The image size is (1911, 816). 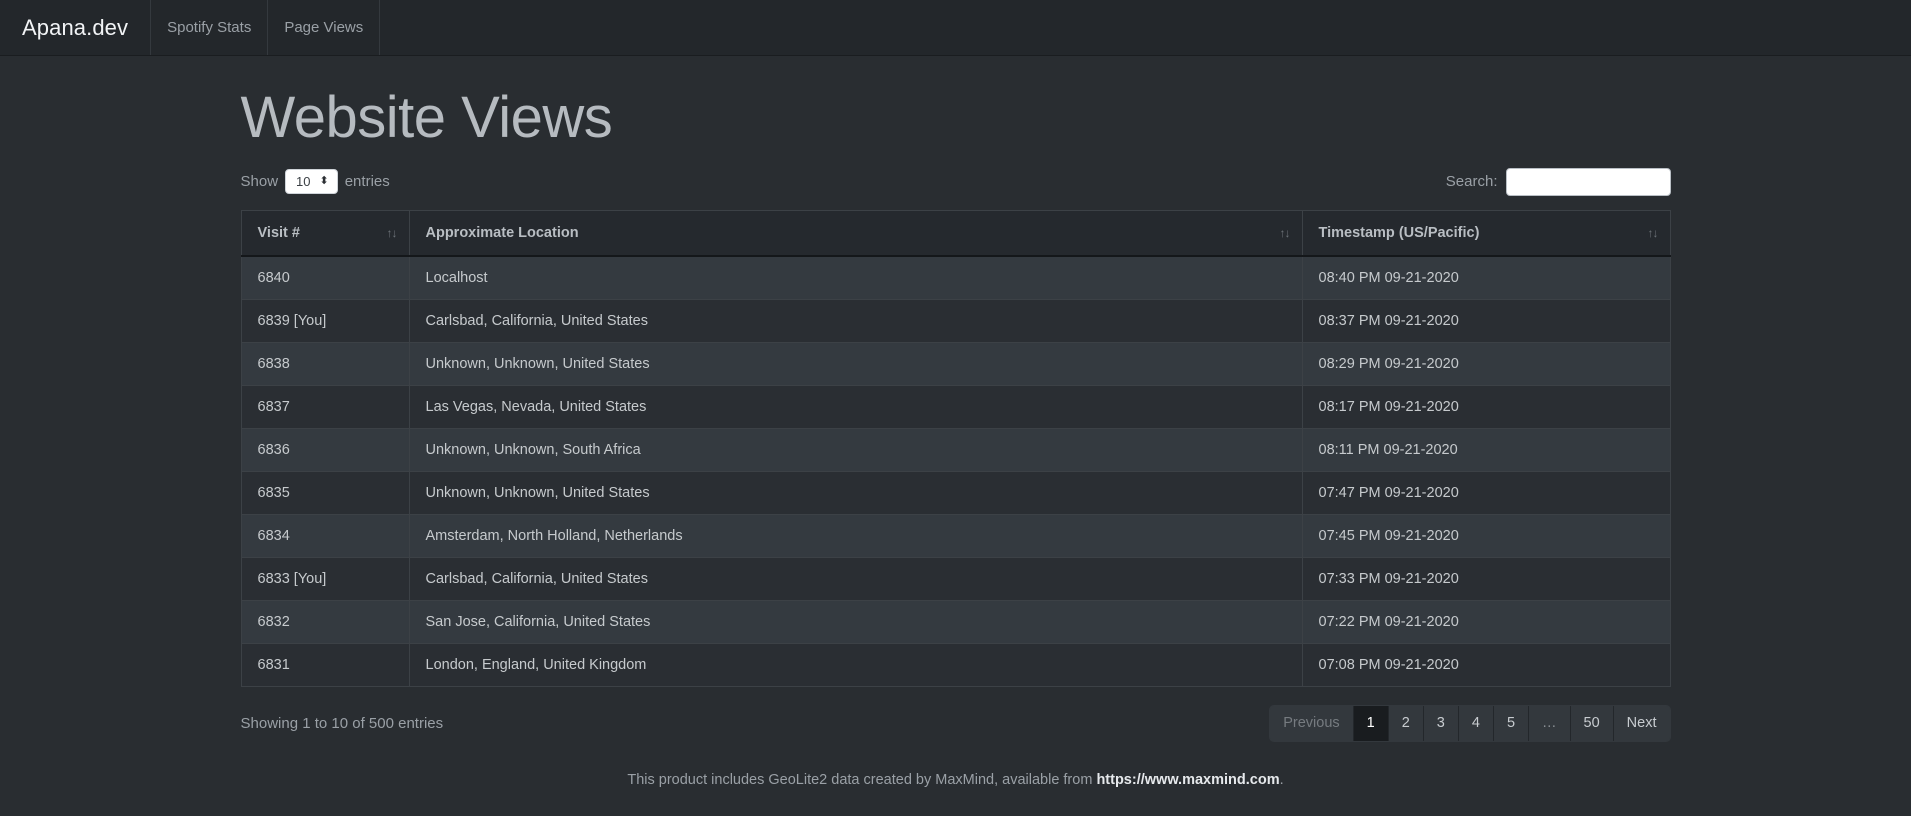 What do you see at coordinates (325, 535) in the screenshot?
I see `table-cell-visit: 6834` at bounding box center [325, 535].